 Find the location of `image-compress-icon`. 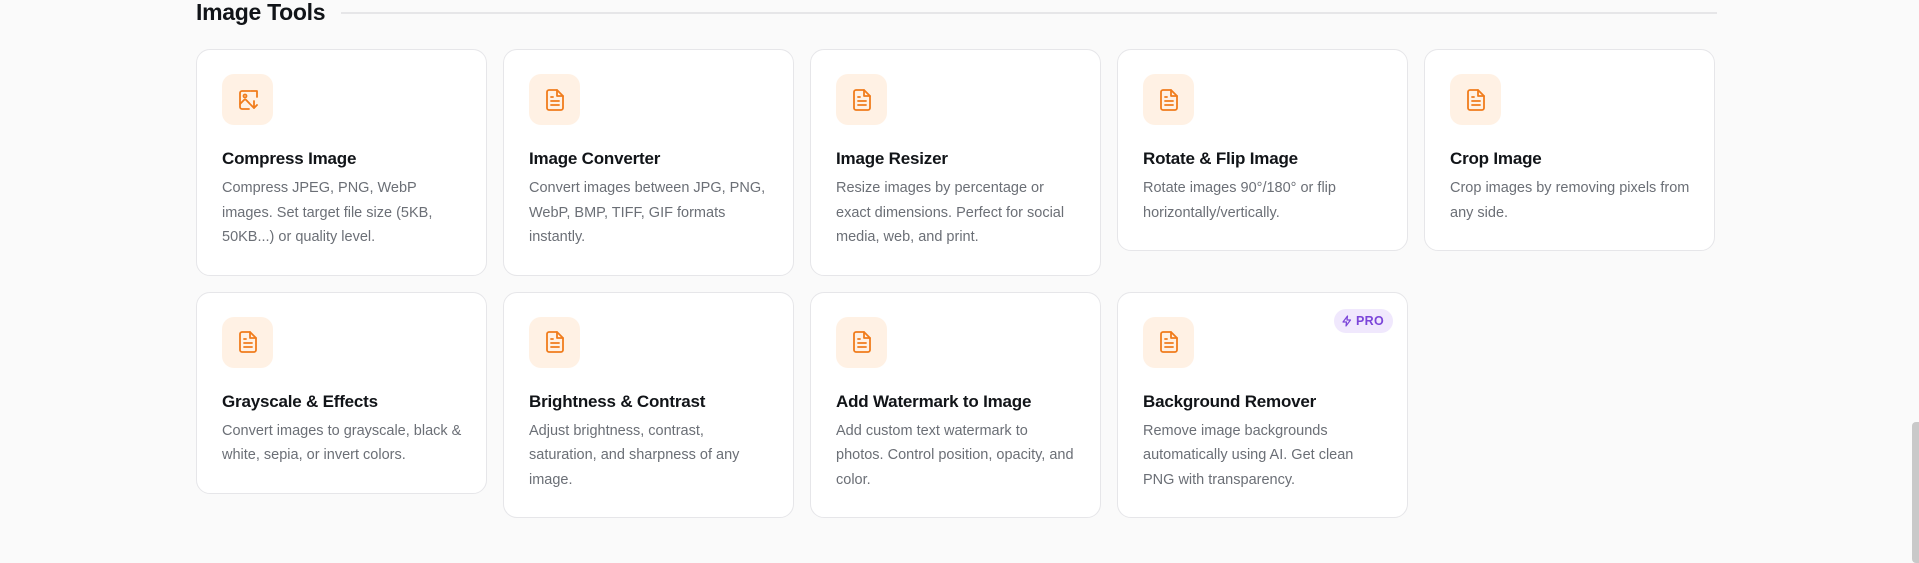

image-compress-icon is located at coordinates (248, 100).